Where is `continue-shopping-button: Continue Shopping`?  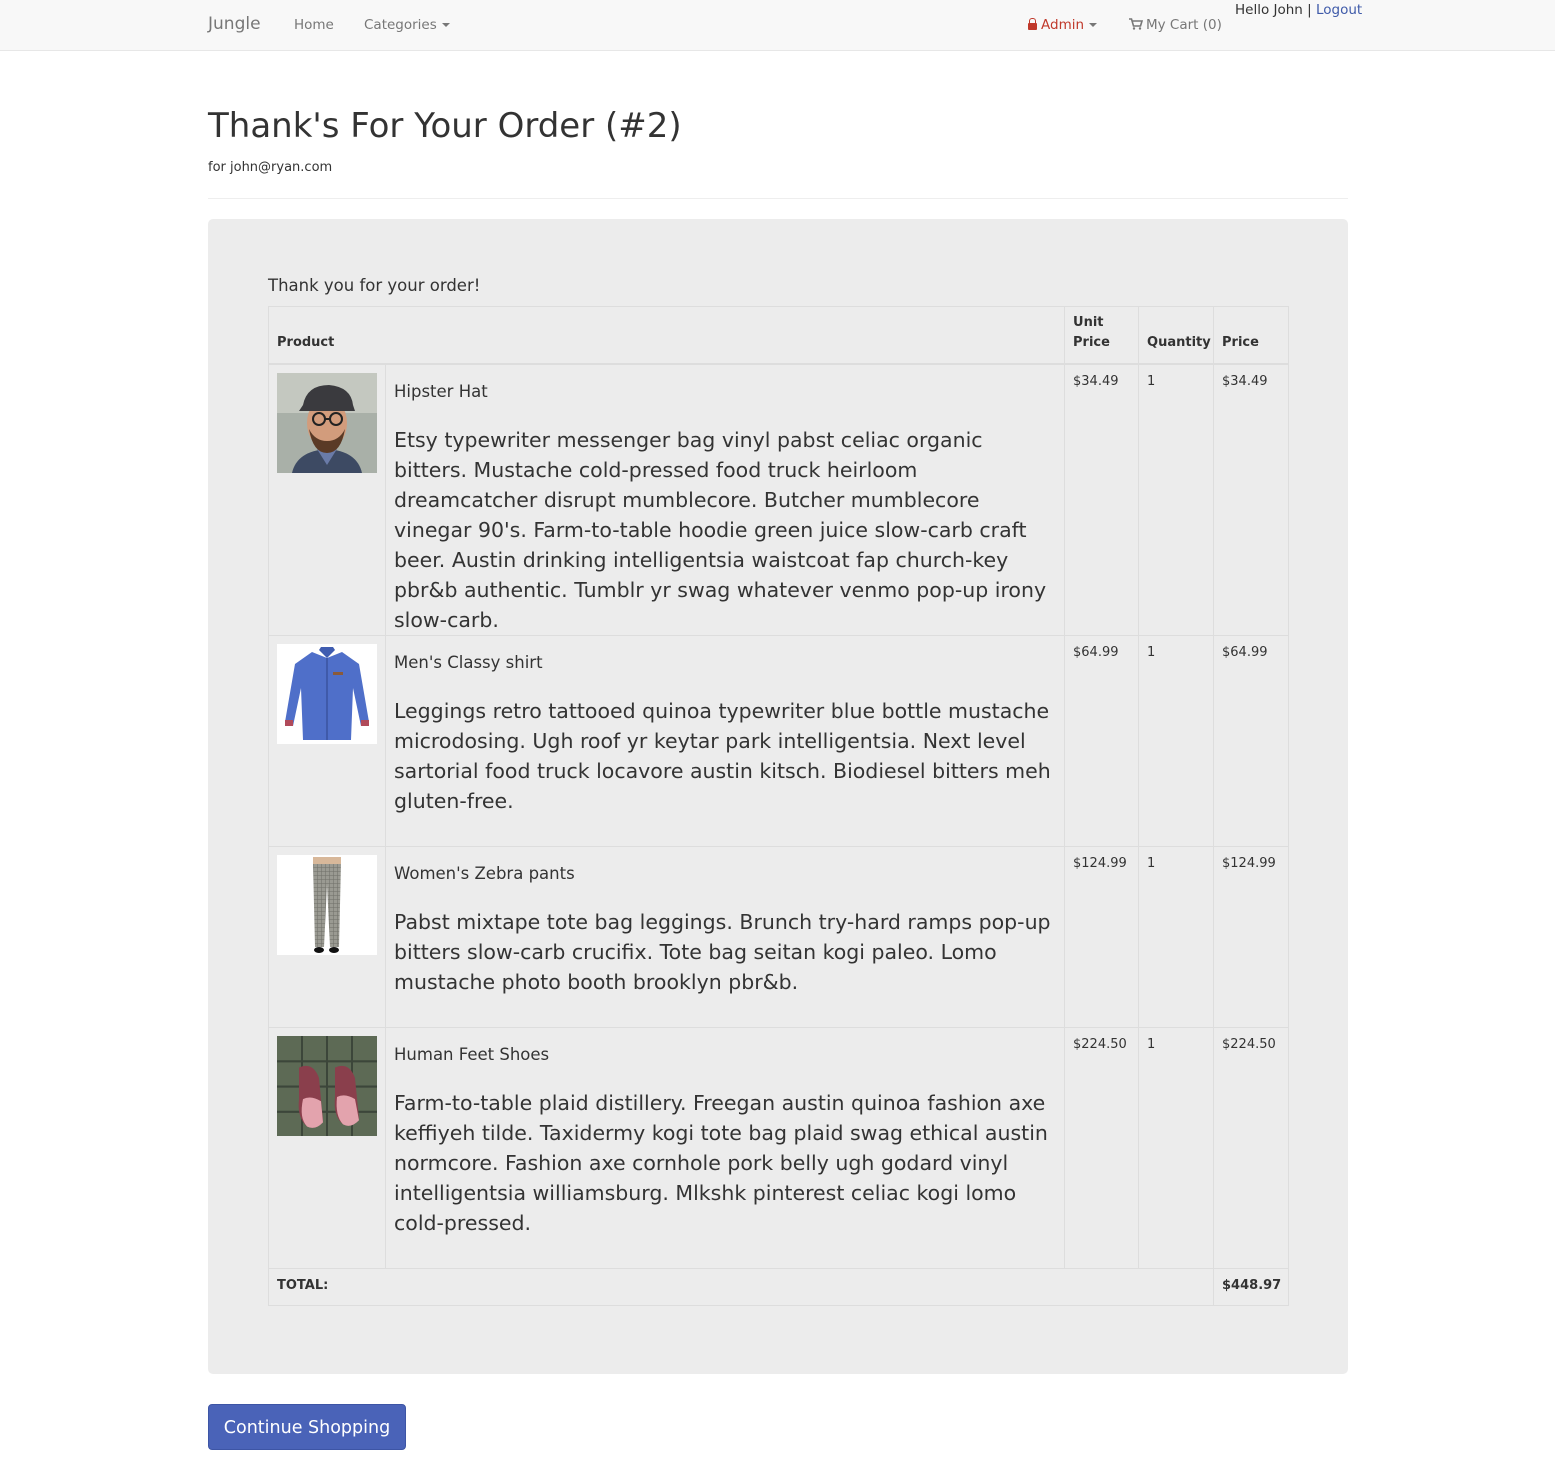
continue-shopping-button: Continue Shopping is located at coordinates (307, 1427).